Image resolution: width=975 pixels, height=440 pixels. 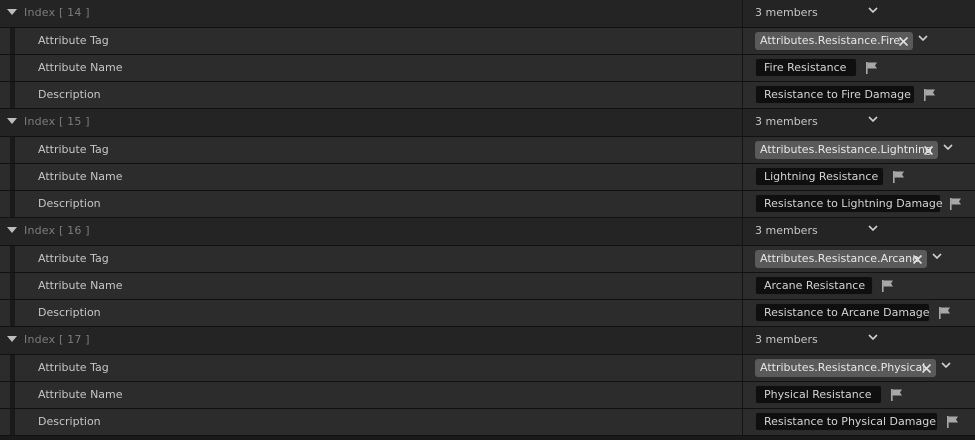 I want to click on array-index-label: Index [ 16 ], so click(x=57, y=230).